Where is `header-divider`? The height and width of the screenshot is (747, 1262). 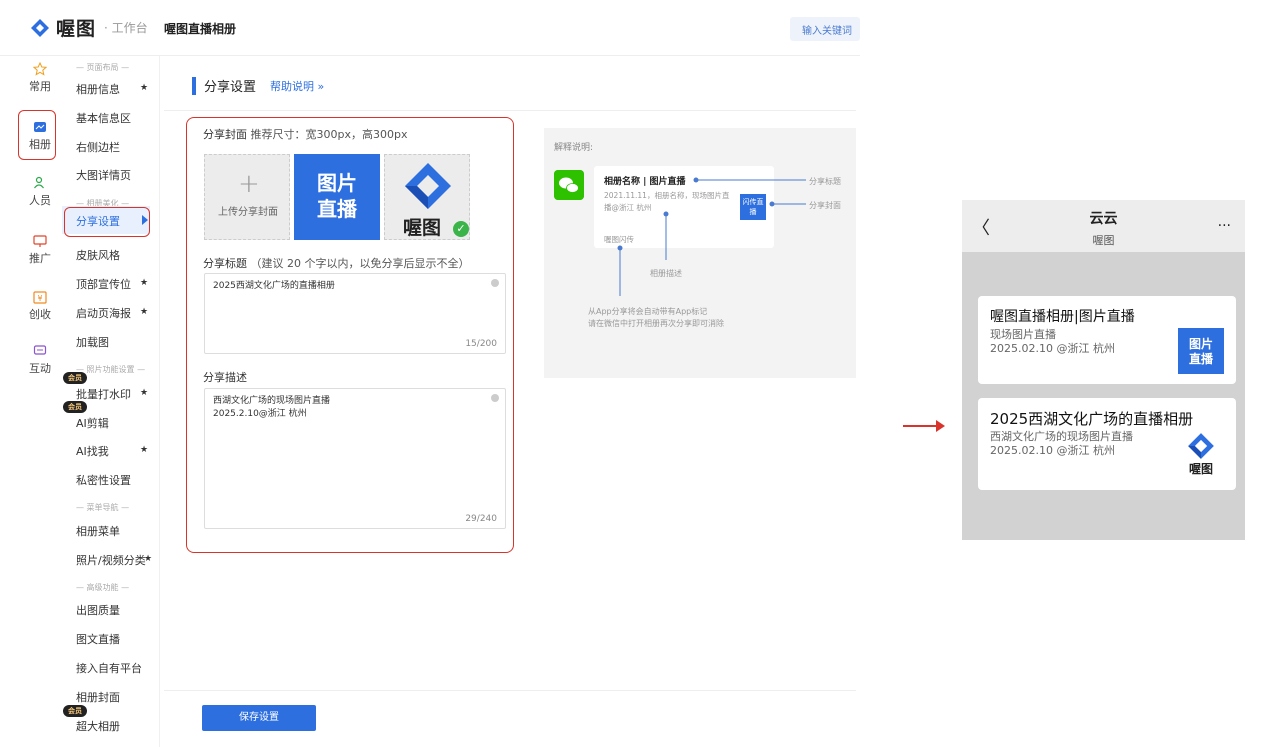 header-divider is located at coordinates (510, 110).